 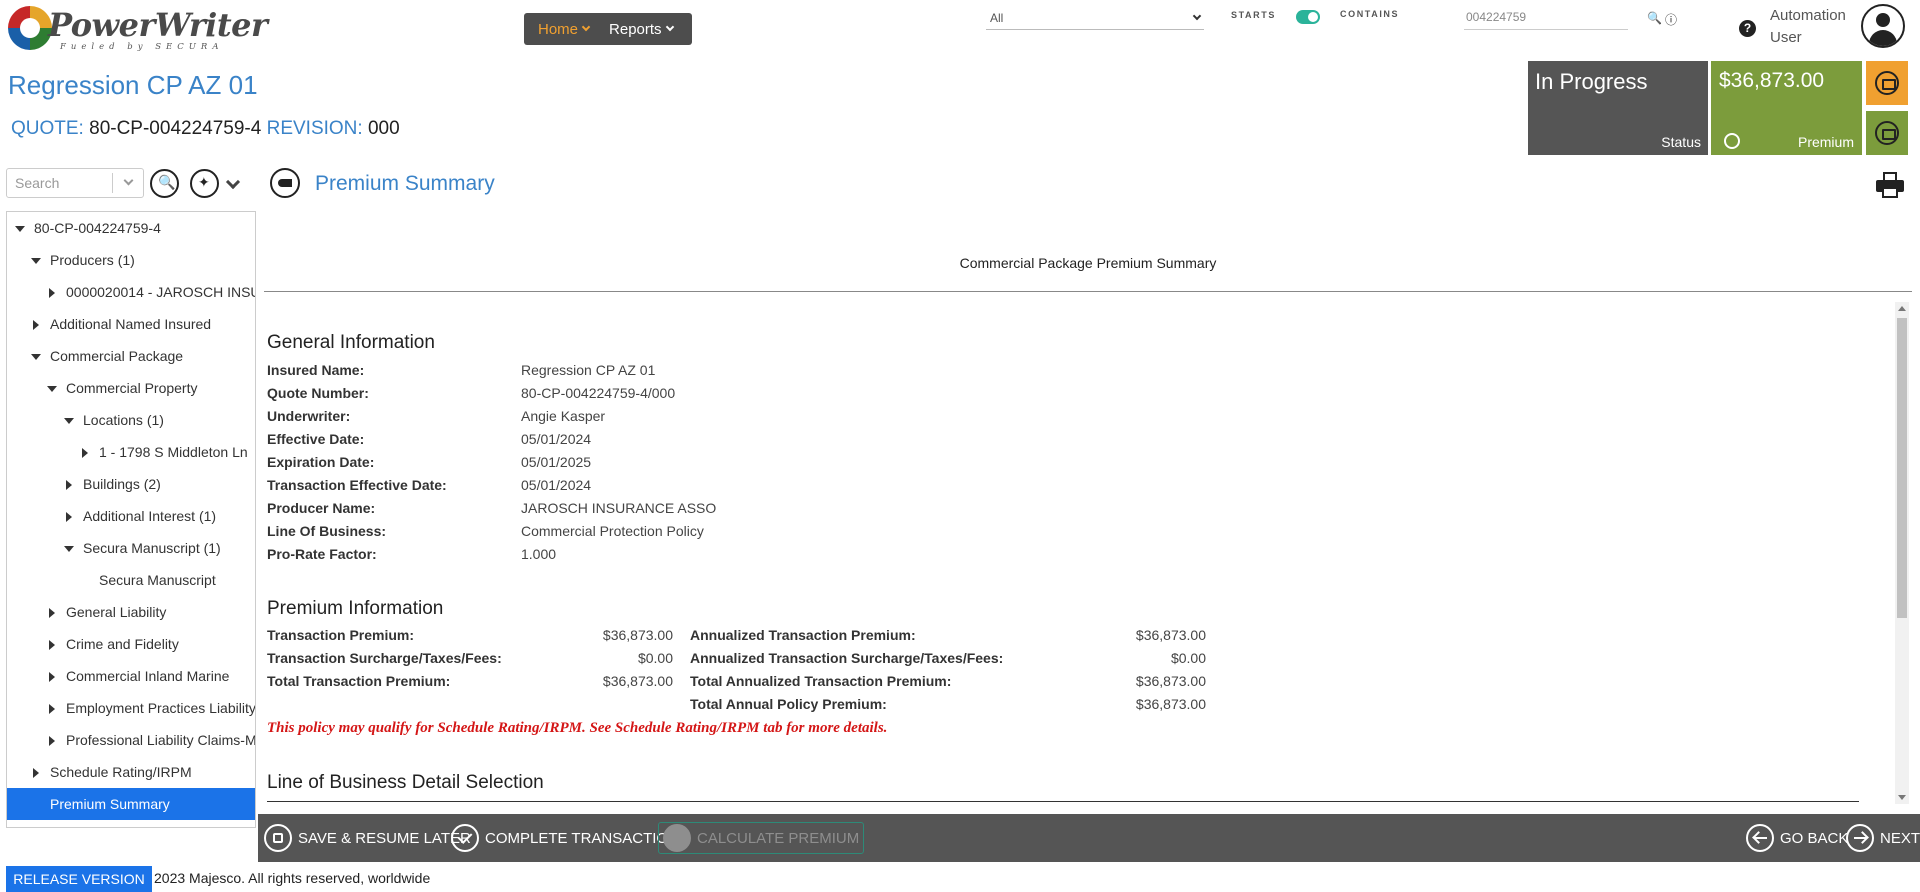 I want to click on tree-item: Commercial Package, so click(x=131, y=356).